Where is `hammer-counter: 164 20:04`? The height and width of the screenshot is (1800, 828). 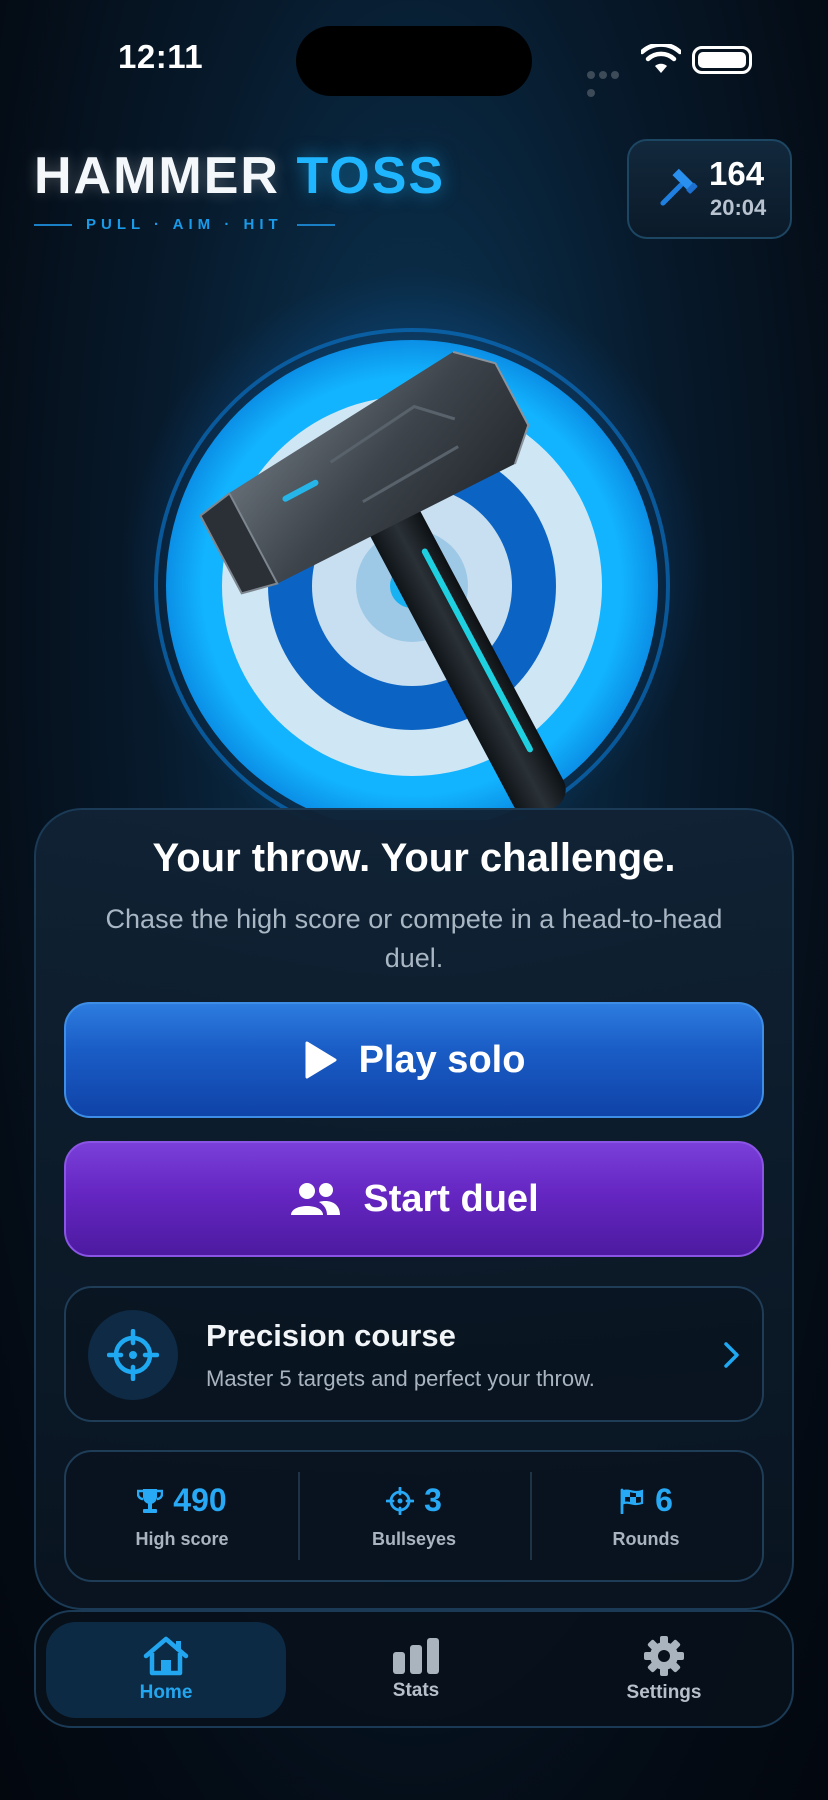 hammer-counter: 164 20:04 is located at coordinates (709, 189).